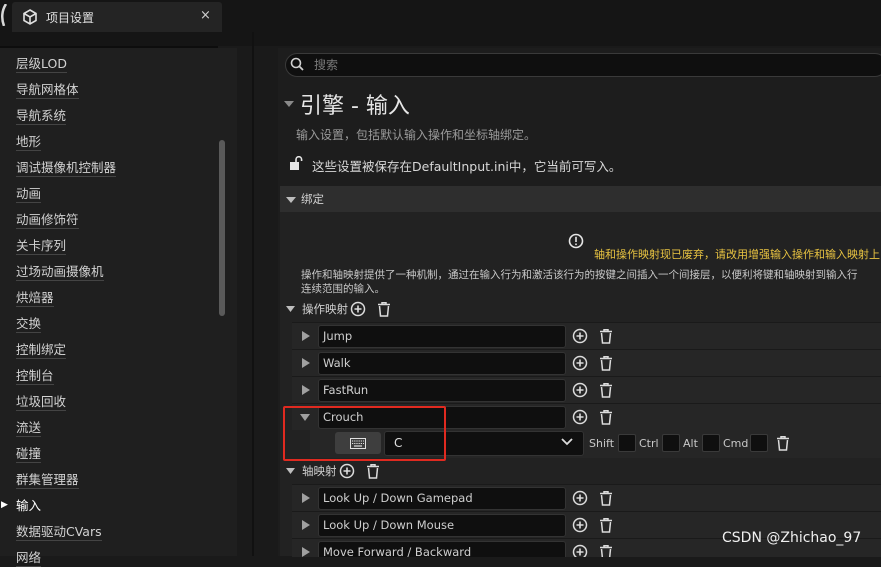  I want to click on cmd-checkbox, so click(759, 443).